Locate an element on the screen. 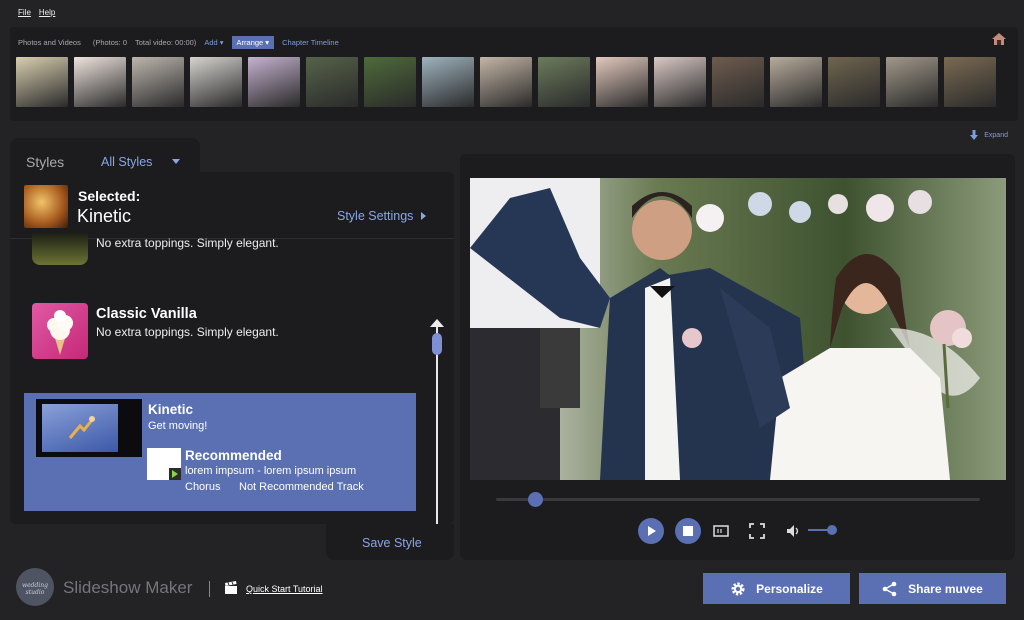  styles-tab-label: Styles is located at coordinates (45, 162).